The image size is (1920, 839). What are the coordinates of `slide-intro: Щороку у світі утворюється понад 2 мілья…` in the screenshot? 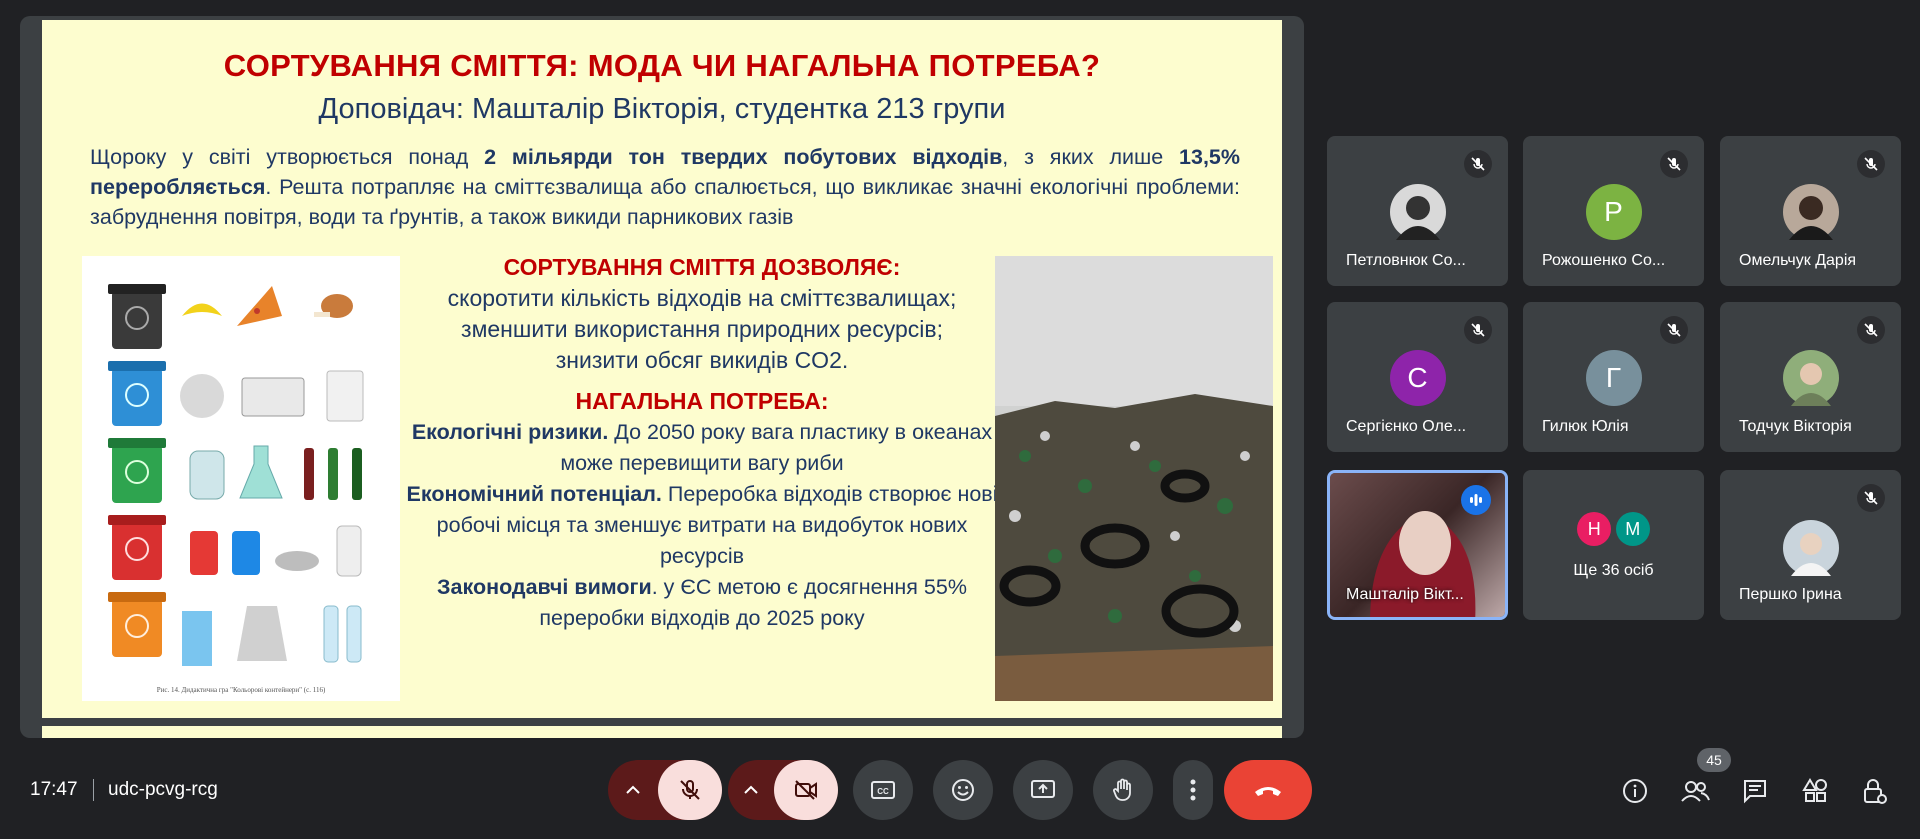 It's located at (665, 187).